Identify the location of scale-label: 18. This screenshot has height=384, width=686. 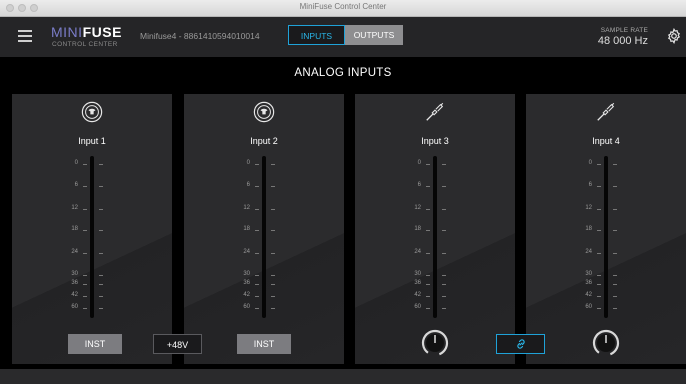
(246, 229).